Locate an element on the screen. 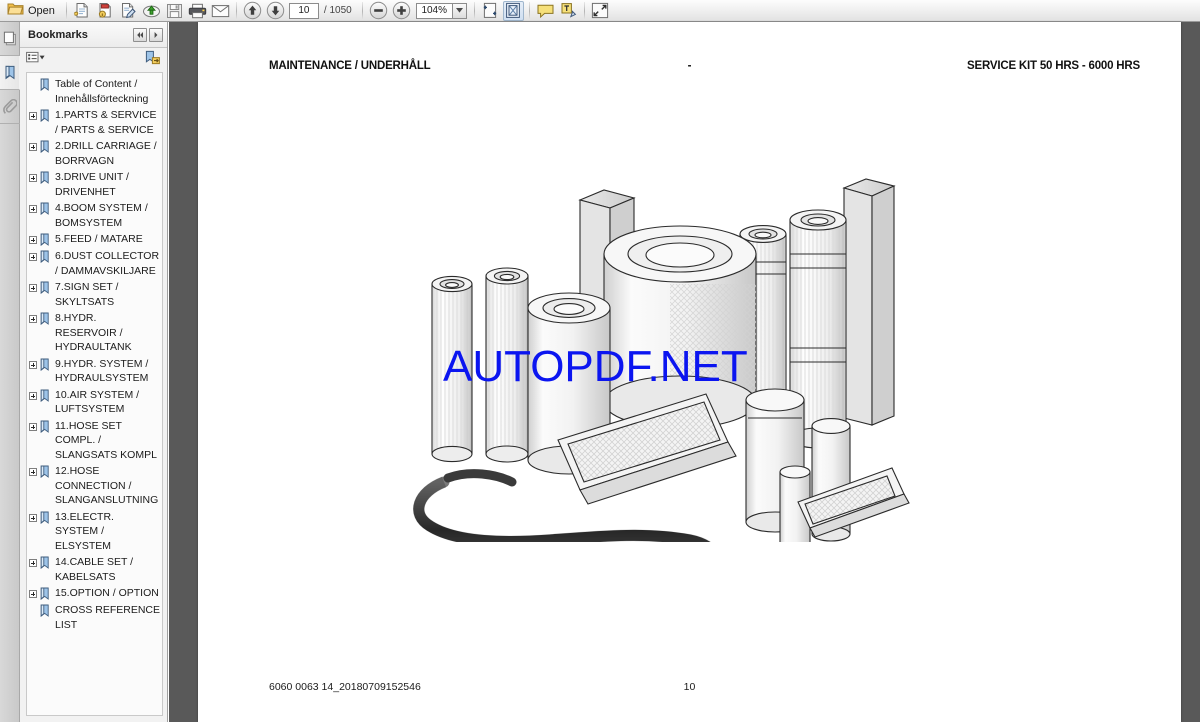 This screenshot has width=1200, height=722. bookmark-label: 7.SIGN SET / SKYLTSATS is located at coordinates (87, 294).